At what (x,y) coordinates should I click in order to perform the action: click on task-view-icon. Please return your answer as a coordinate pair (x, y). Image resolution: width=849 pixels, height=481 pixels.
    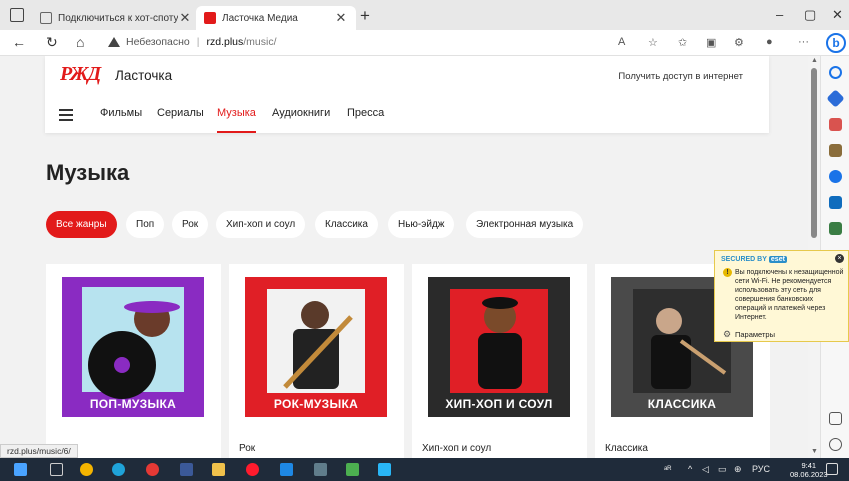
    Looking at the image, I should click on (56, 469).